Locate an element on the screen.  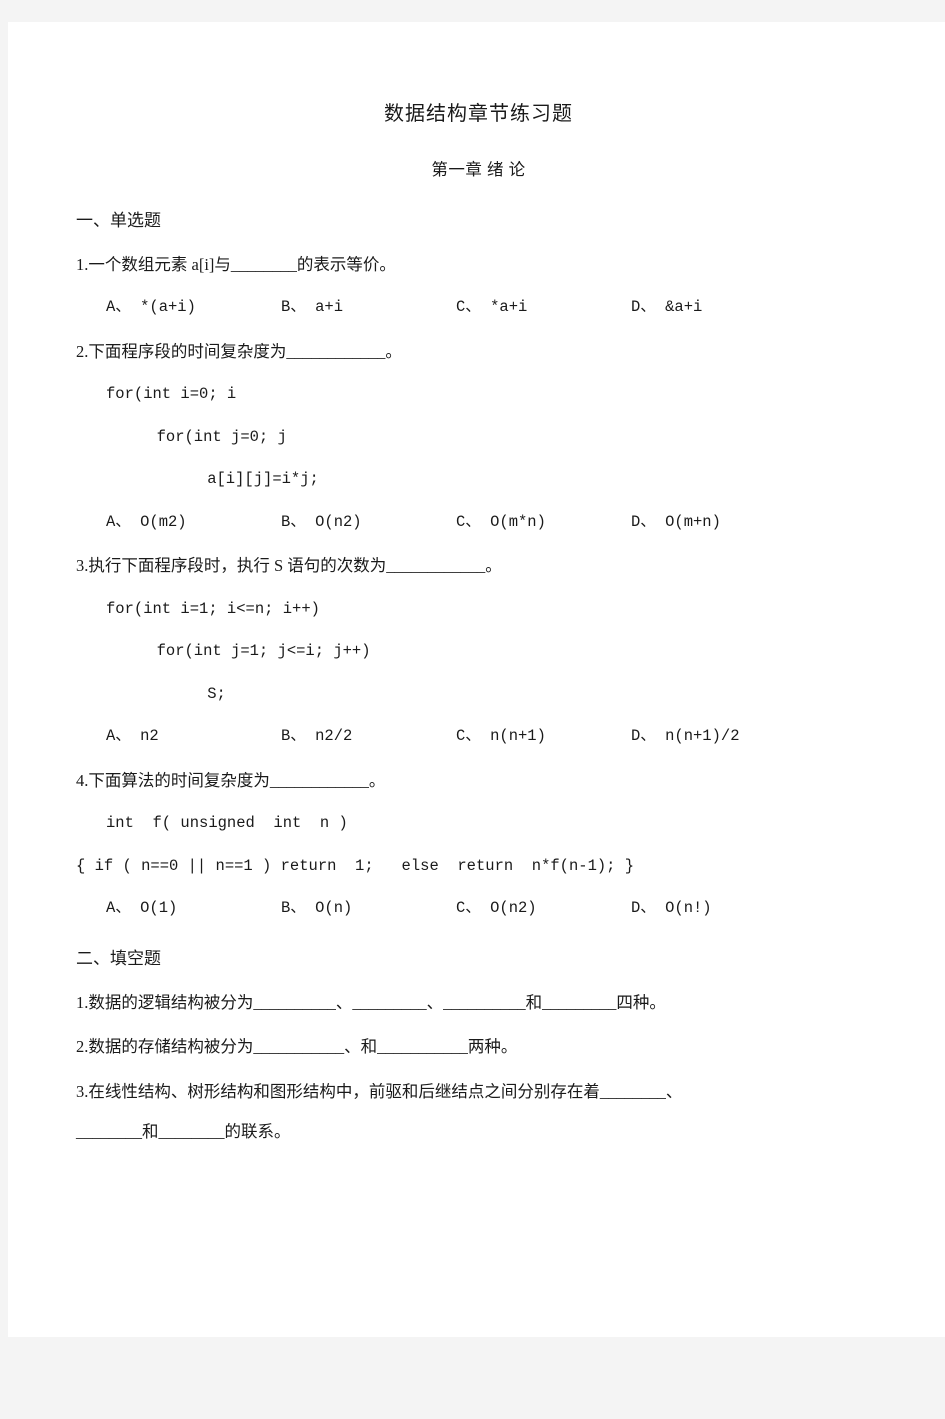
section-heading-fill-in-blank: 二、填空题 is located at coordinates (118, 958).